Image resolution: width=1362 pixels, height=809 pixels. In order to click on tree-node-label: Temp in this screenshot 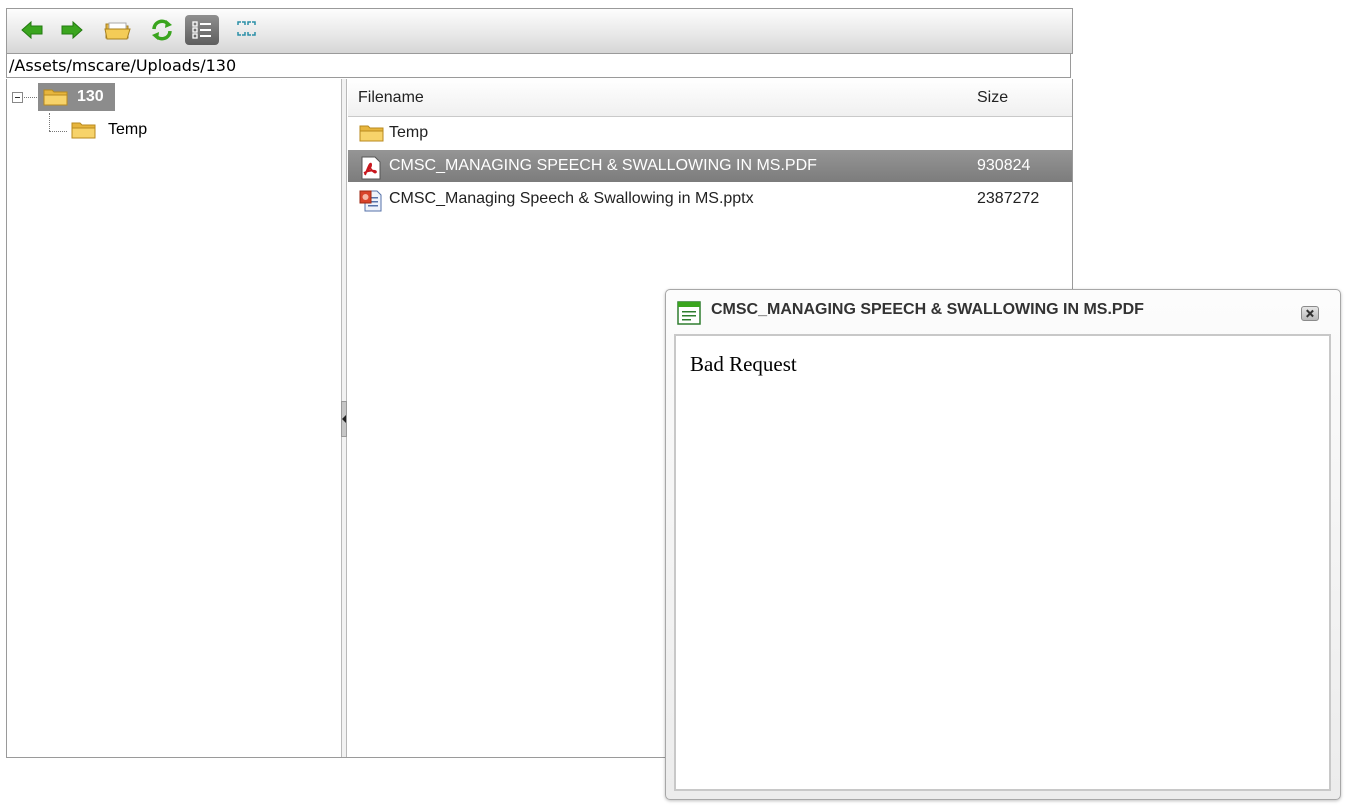, I will do `click(128, 129)`.